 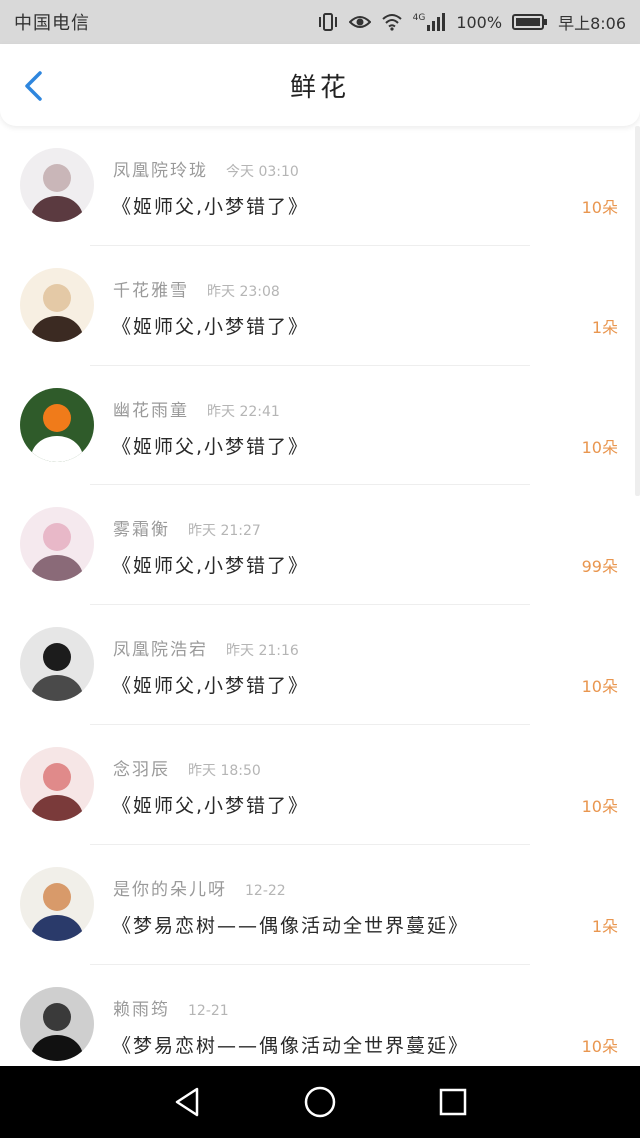 I want to click on clock-label: 早上8:06, so click(x=592, y=23).